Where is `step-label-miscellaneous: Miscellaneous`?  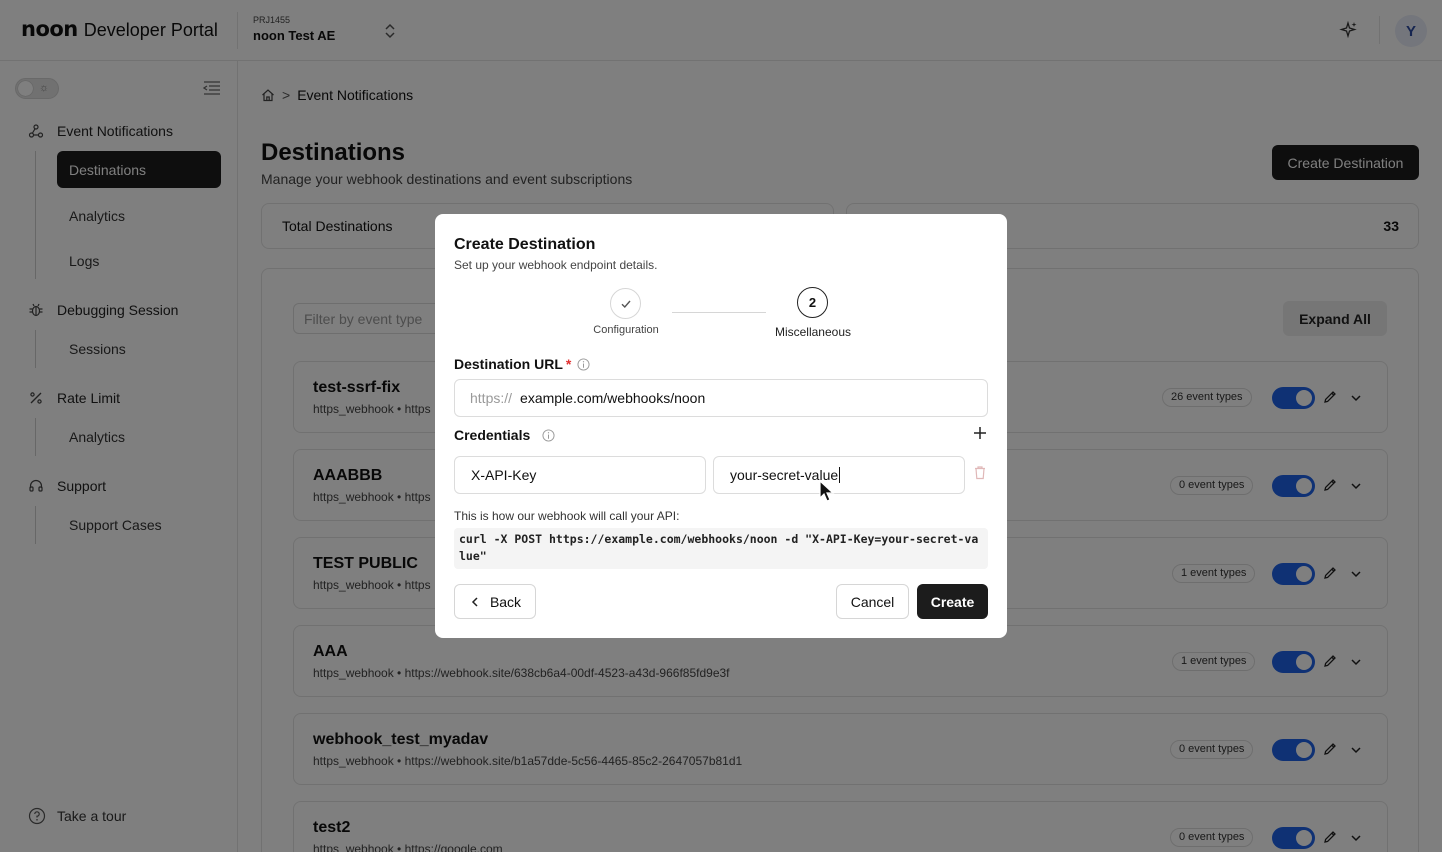 step-label-miscellaneous: Miscellaneous is located at coordinates (813, 332).